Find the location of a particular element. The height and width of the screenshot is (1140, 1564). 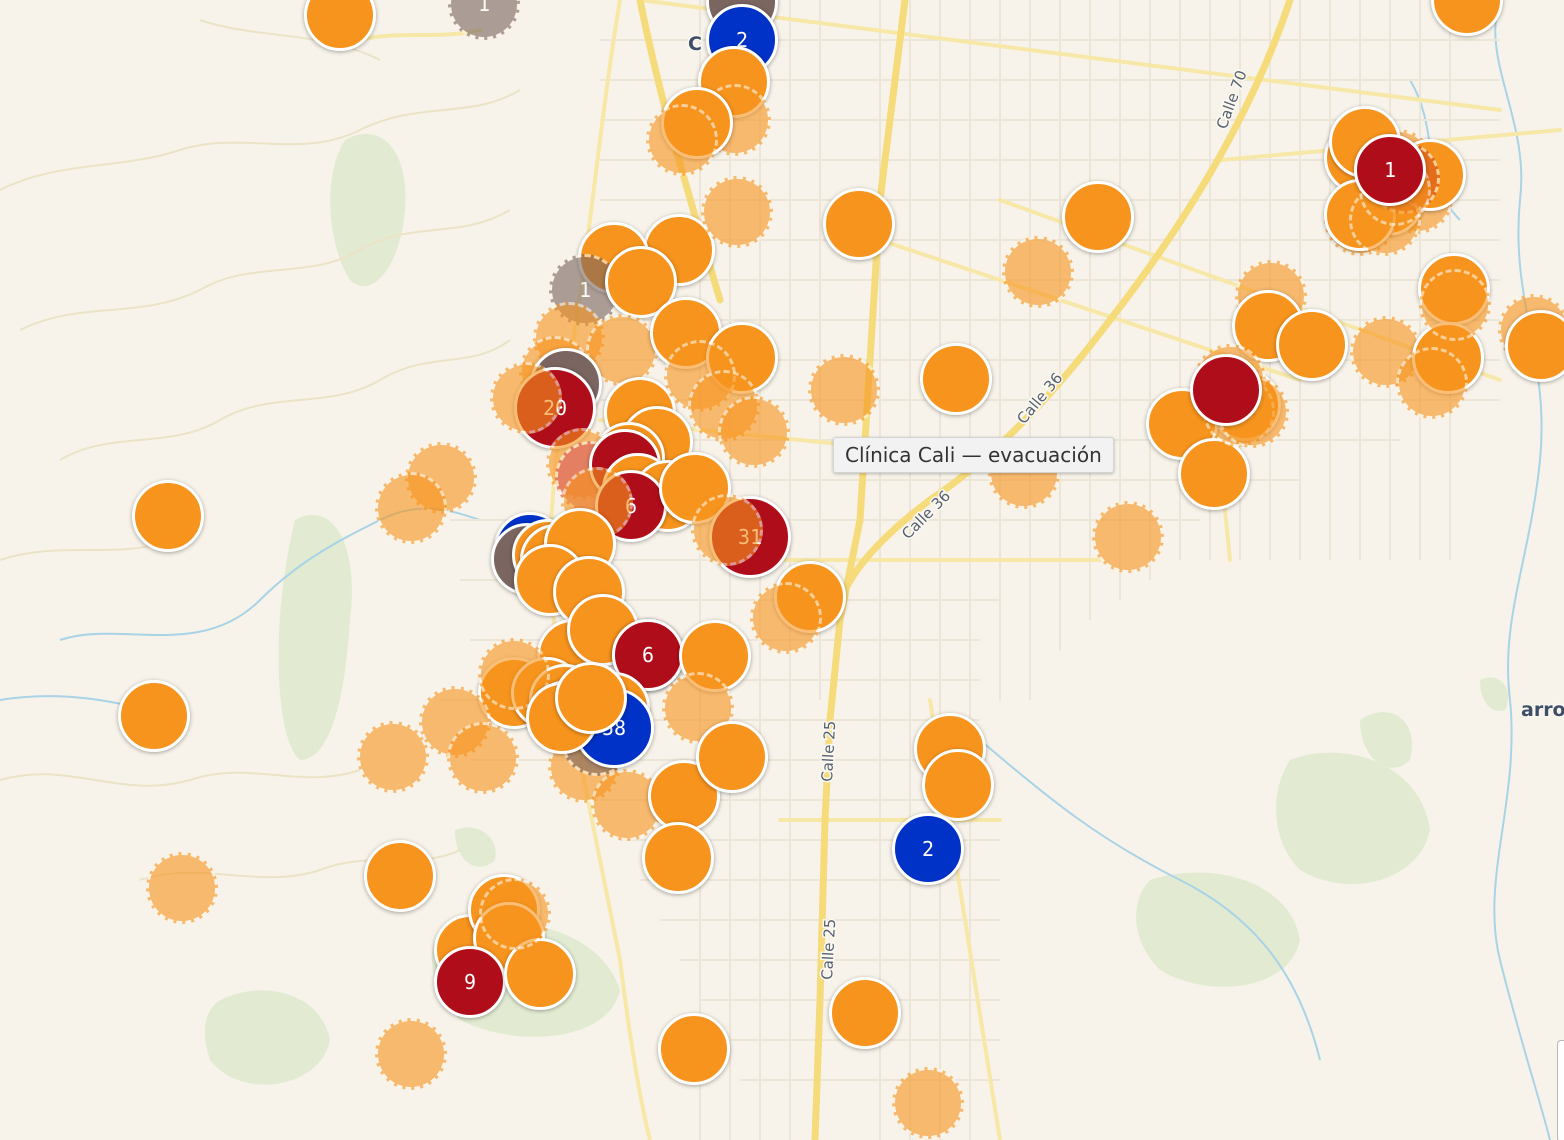

map-marker-red-1: 1 is located at coordinates (1390, 170).